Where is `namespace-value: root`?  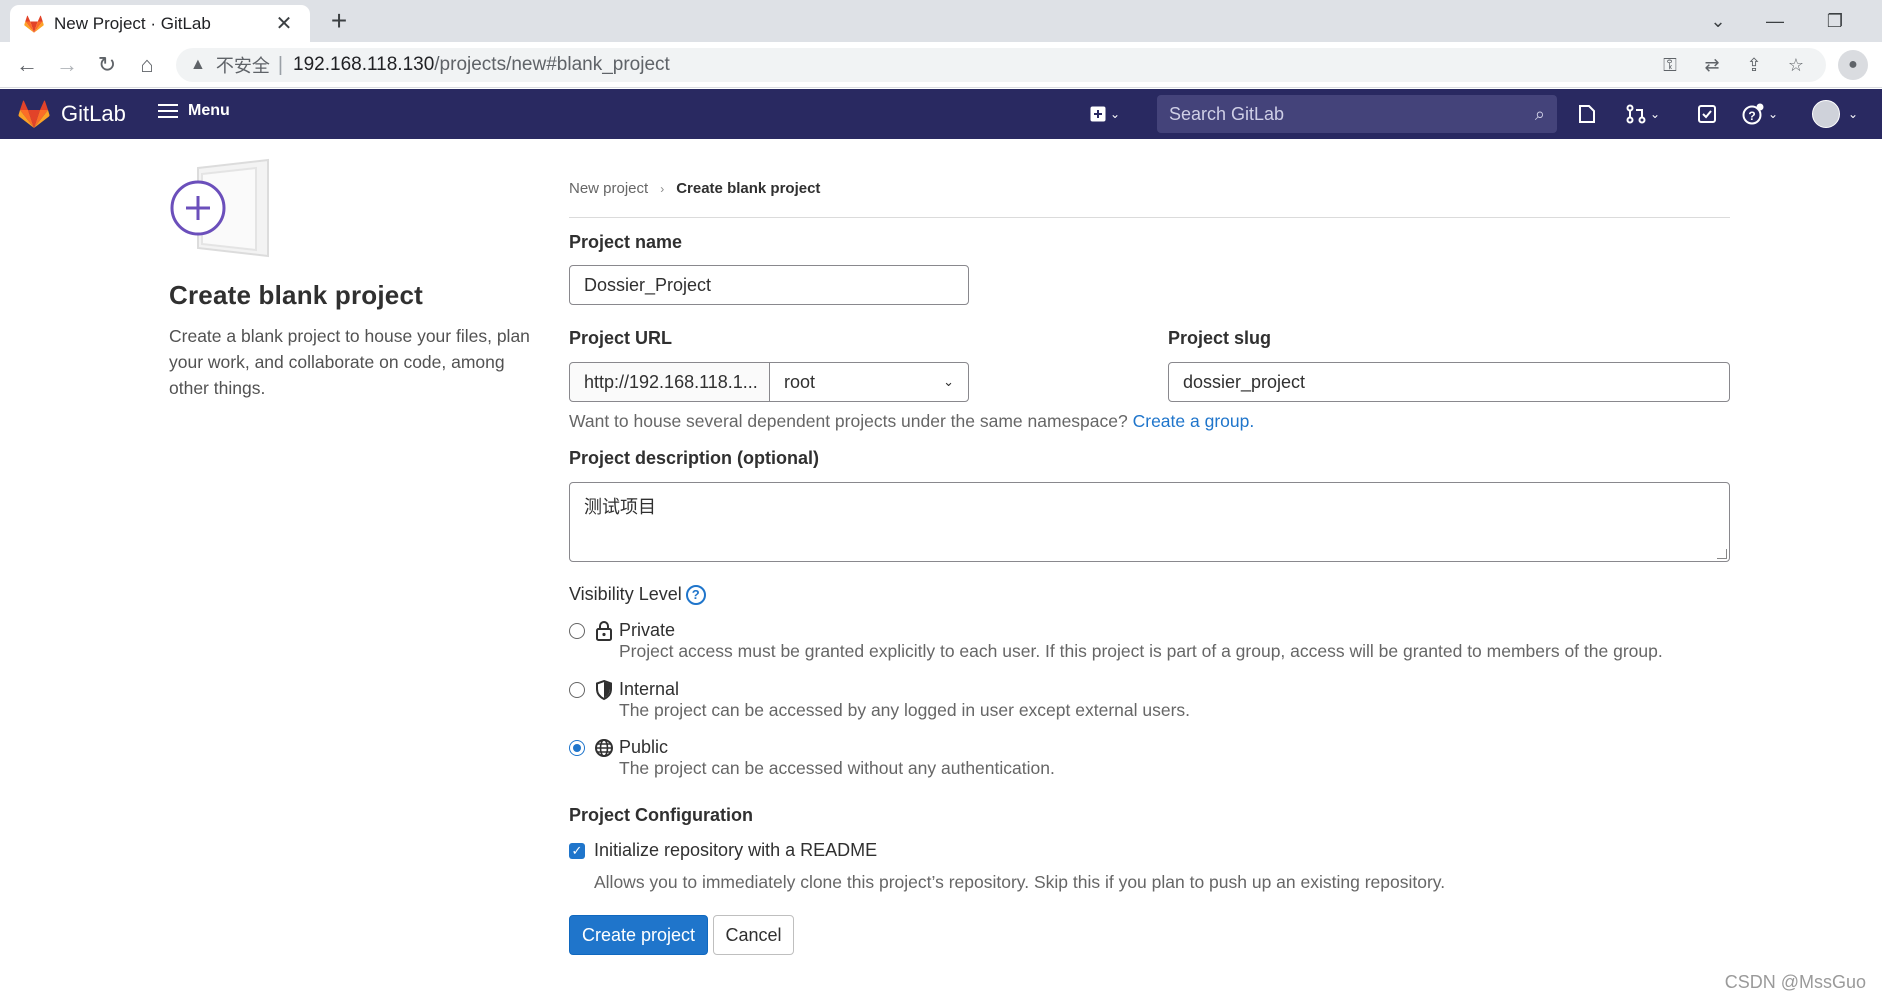
namespace-value: root is located at coordinates (800, 381).